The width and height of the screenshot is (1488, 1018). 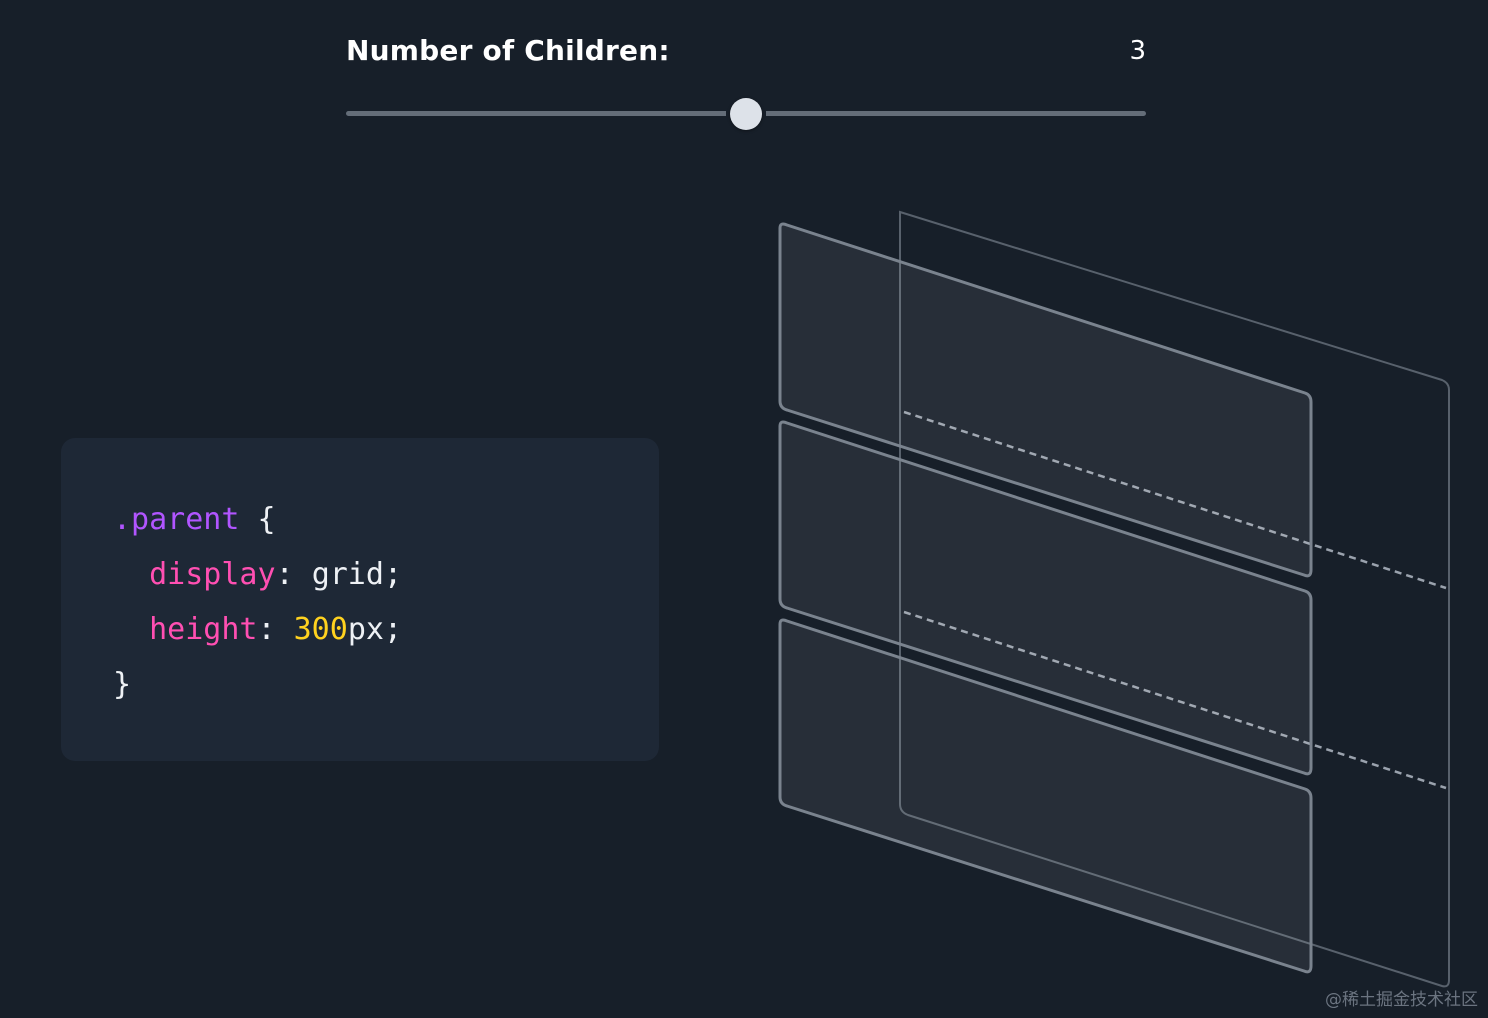 What do you see at coordinates (212, 574) in the screenshot?
I see `code-property-display: display` at bounding box center [212, 574].